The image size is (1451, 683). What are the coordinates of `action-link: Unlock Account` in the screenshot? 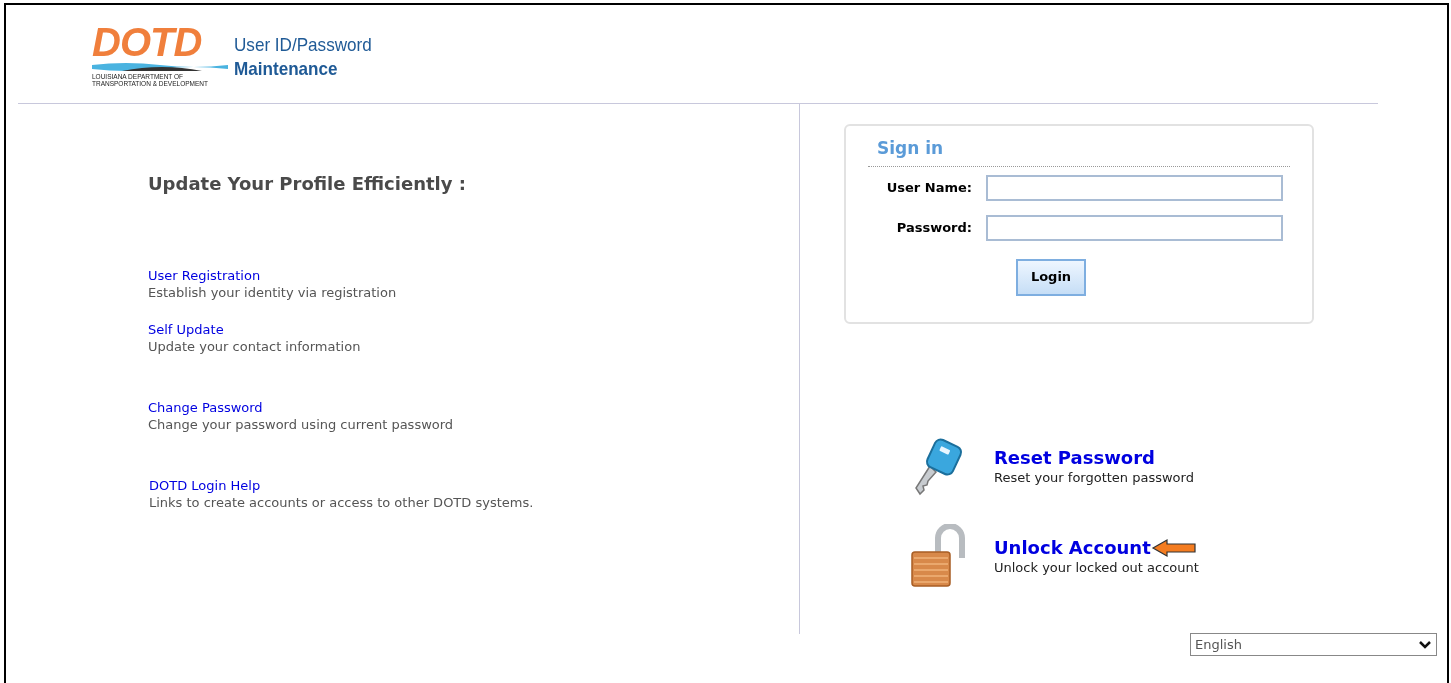 It's located at (1072, 548).